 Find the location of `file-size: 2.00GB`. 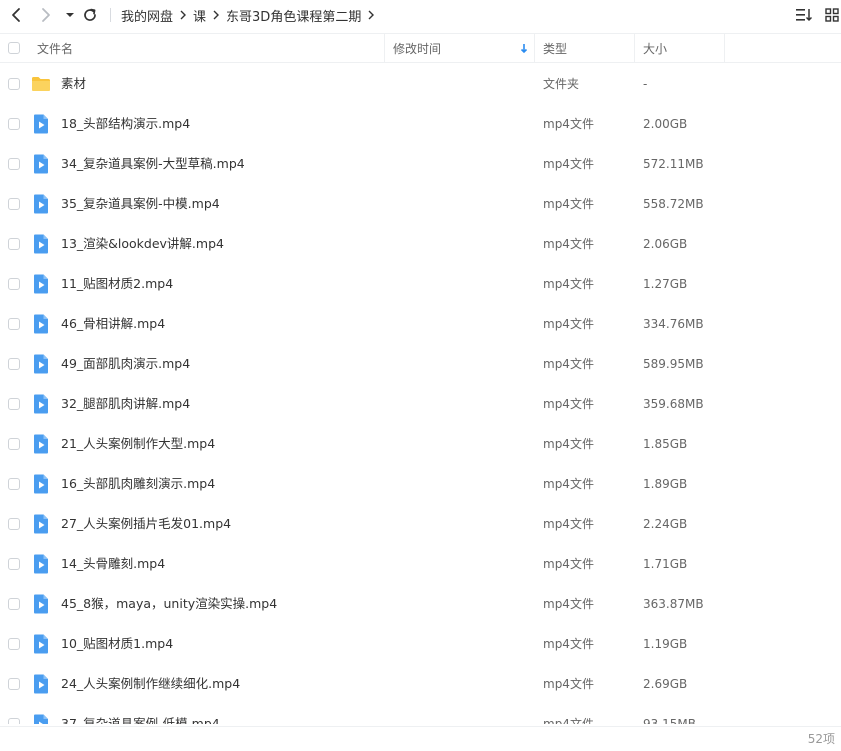

file-size: 2.00GB is located at coordinates (665, 124).